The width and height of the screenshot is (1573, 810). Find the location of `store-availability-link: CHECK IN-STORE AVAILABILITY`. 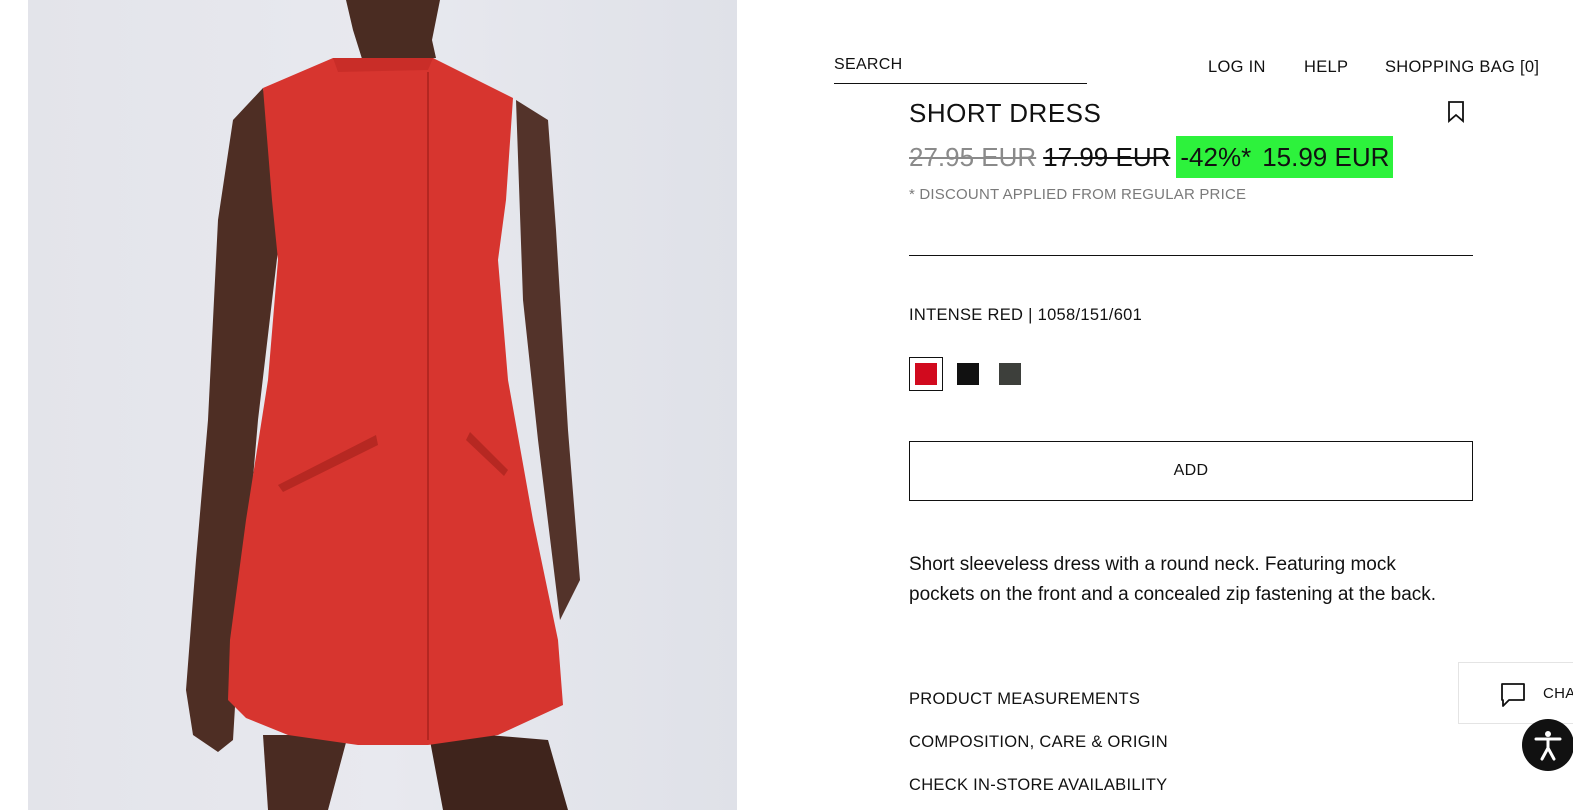

store-availability-link: CHECK IN-STORE AVAILABILITY is located at coordinates (1038, 785).